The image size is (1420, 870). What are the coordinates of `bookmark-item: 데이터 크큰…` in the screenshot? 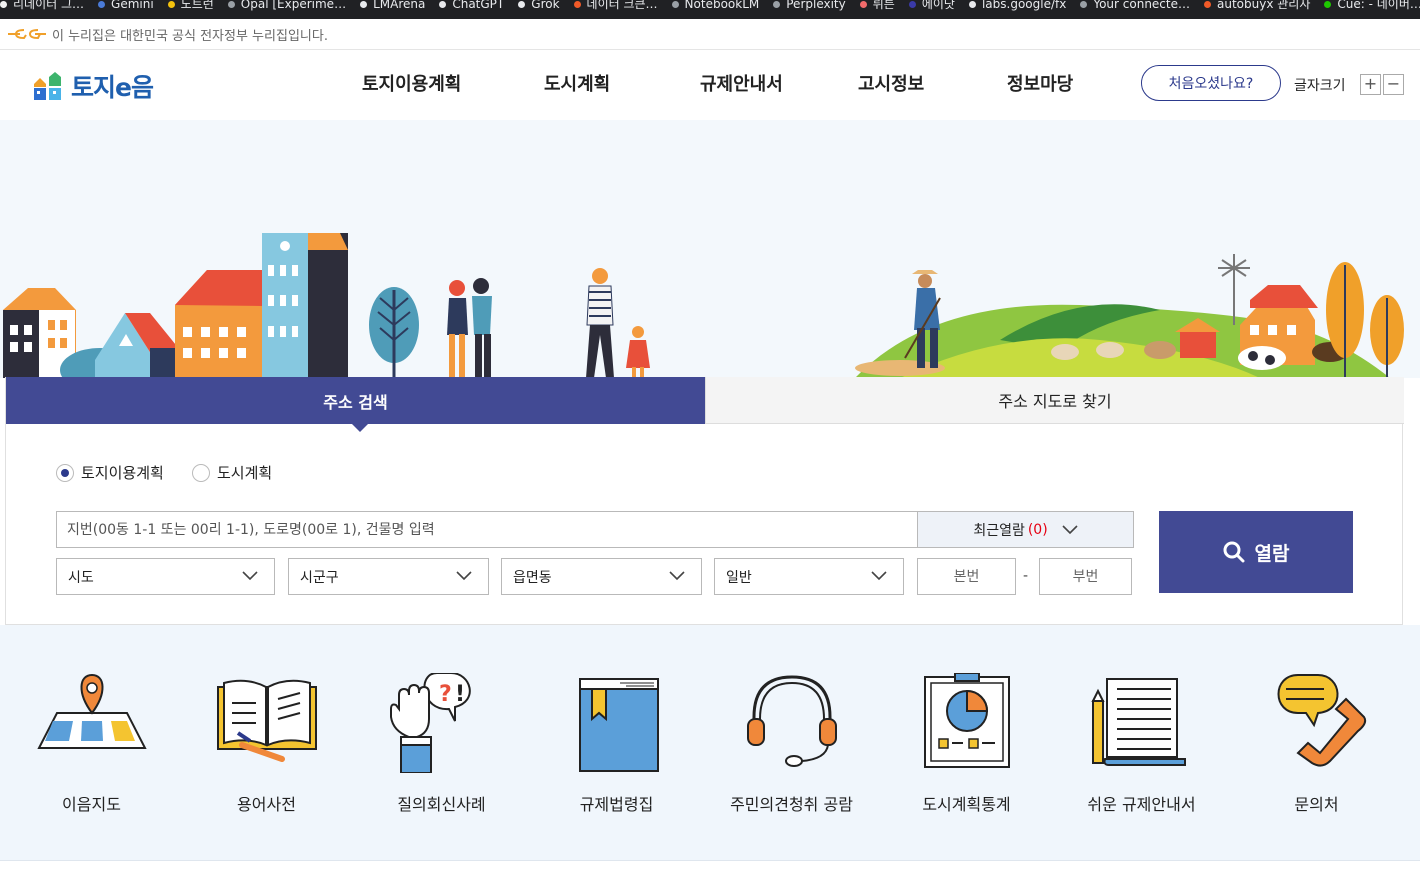 It's located at (615, 5).